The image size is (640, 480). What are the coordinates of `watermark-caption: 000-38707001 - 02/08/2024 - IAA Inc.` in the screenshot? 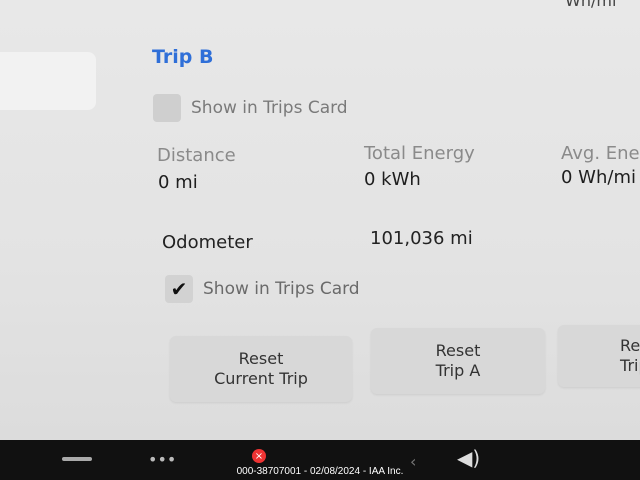 It's located at (320, 471).